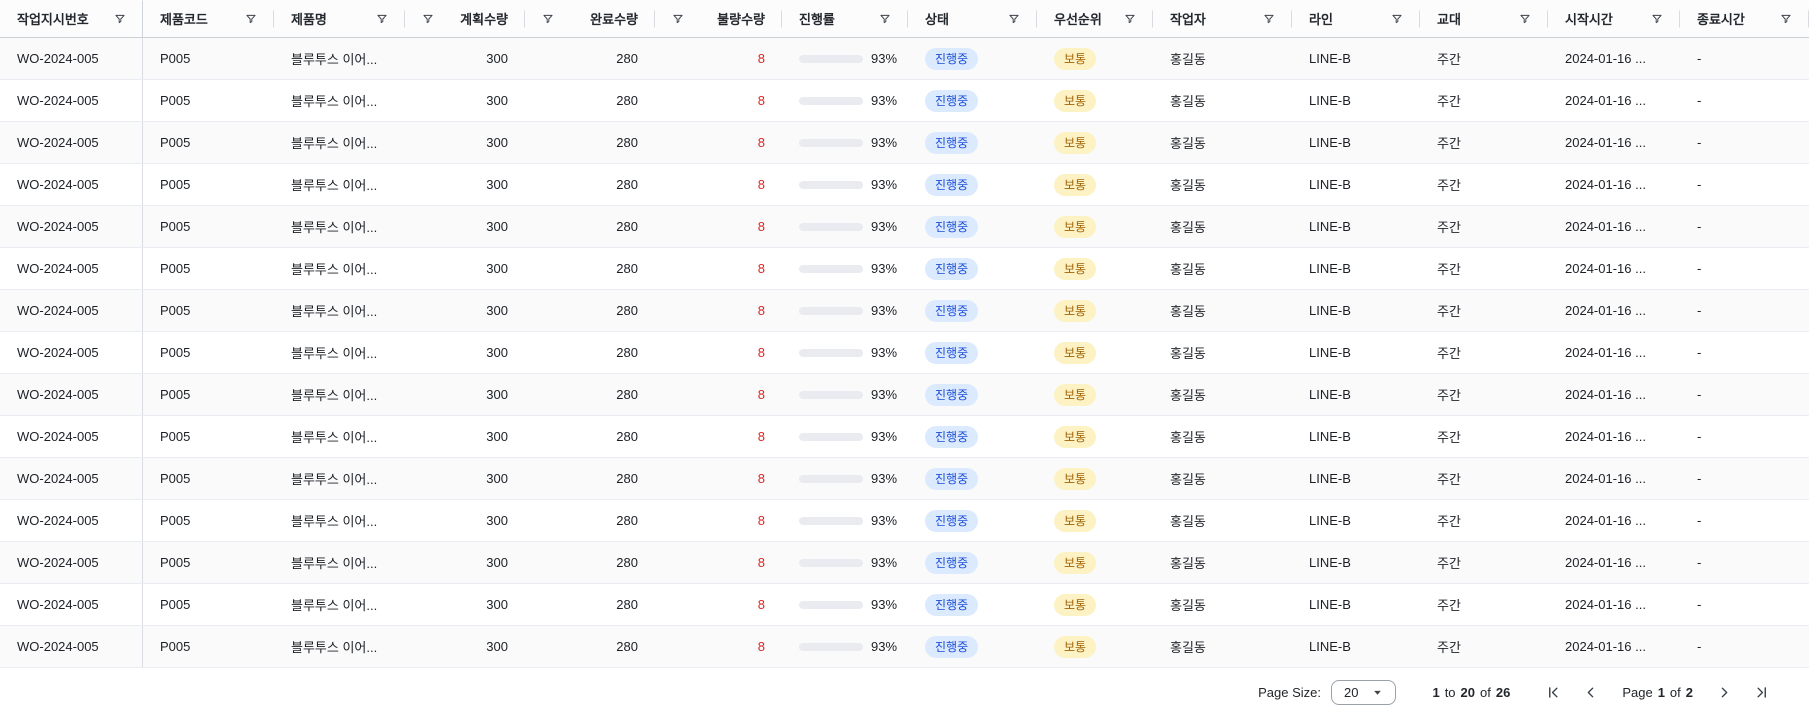 The height and width of the screenshot is (716, 1809). What do you see at coordinates (718, 18) in the screenshot?
I see `column-header-defect-qty: 불량수량` at bounding box center [718, 18].